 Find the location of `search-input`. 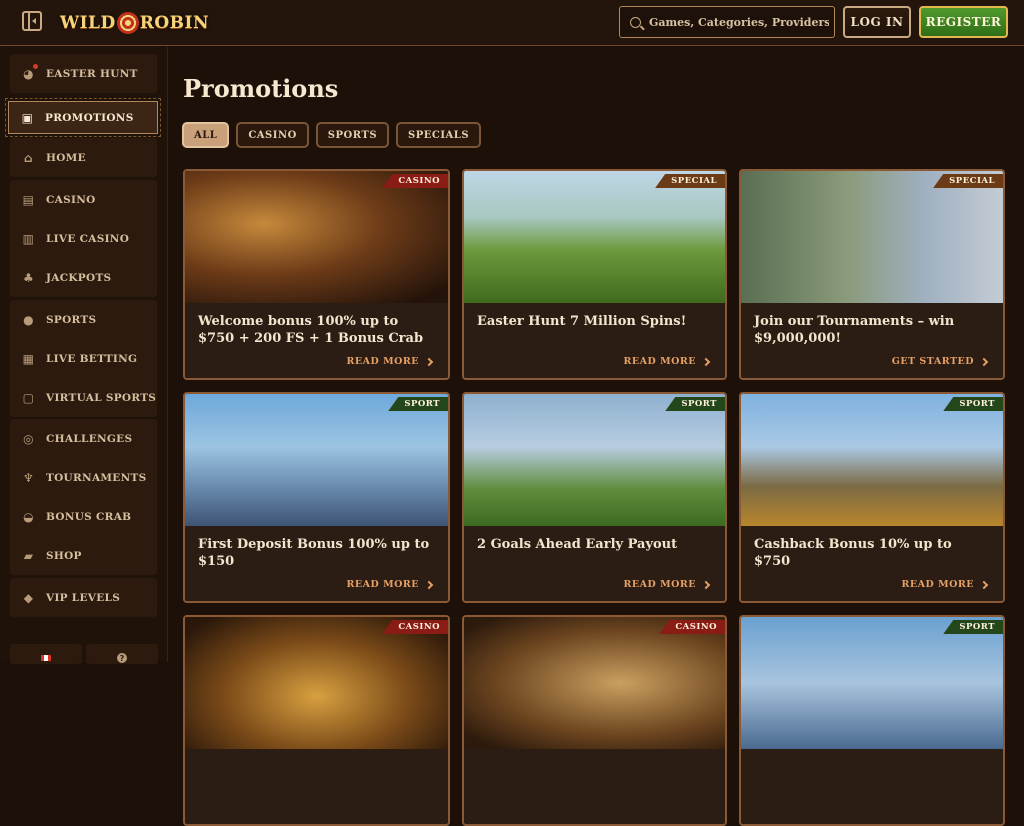

search-input is located at coordinates (739, 22).